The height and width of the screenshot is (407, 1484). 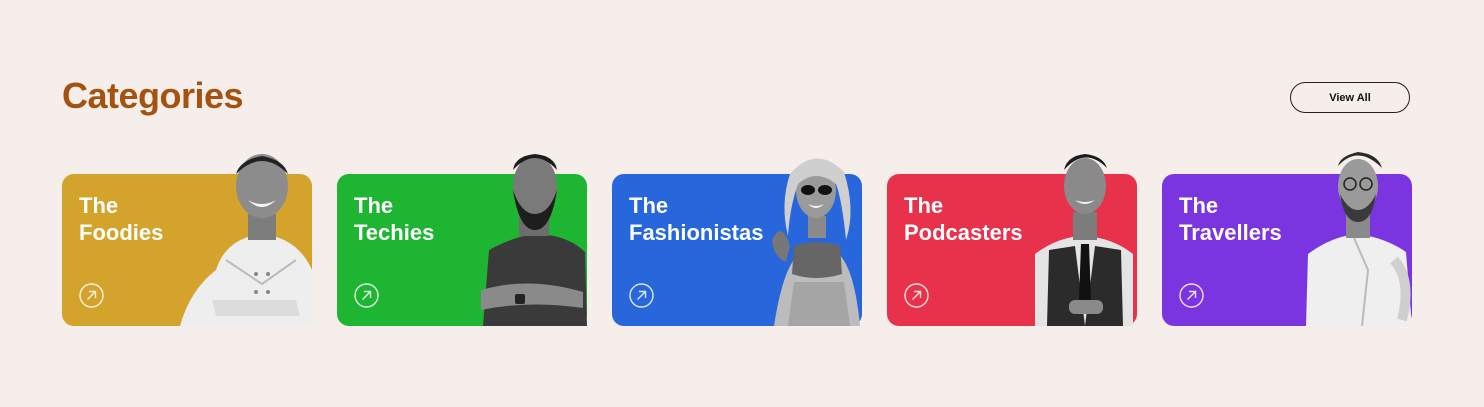 What do you see at coordinates (394, 219) in the screenshot?
I see `category-label: The Techies` at bounding box center [394, 219].